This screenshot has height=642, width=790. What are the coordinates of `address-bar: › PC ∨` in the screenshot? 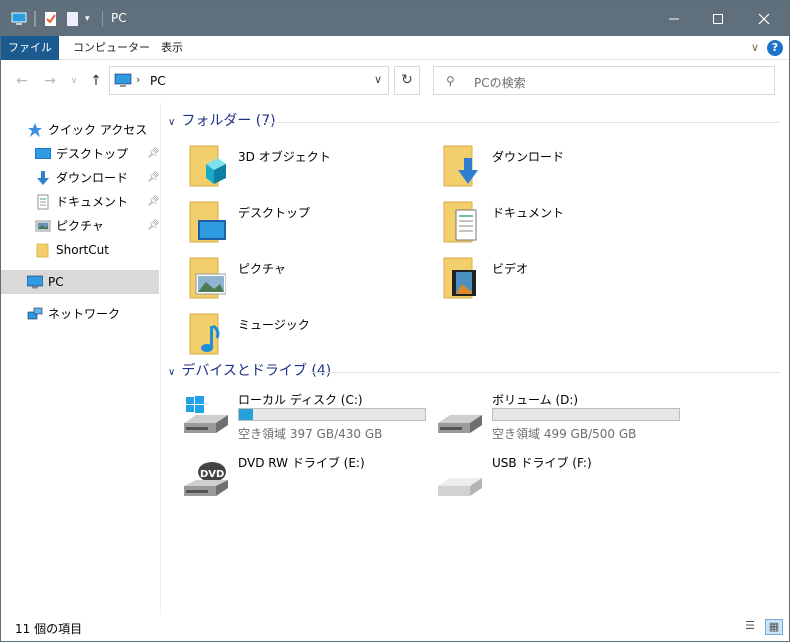 It's located at (249, 80).